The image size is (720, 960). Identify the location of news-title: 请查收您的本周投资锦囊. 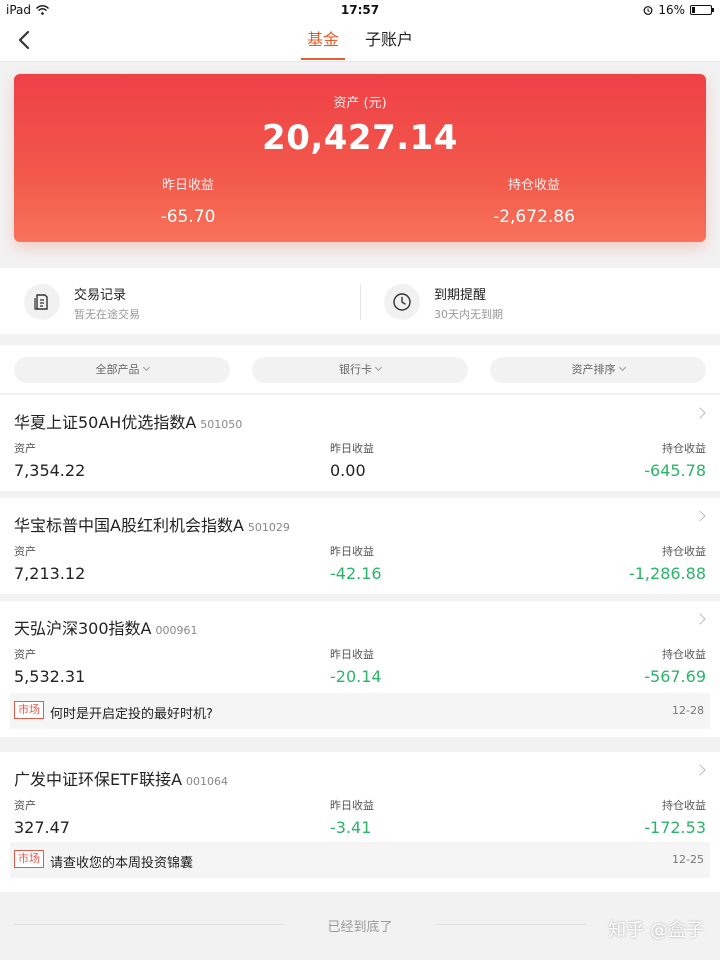
(122, 863).